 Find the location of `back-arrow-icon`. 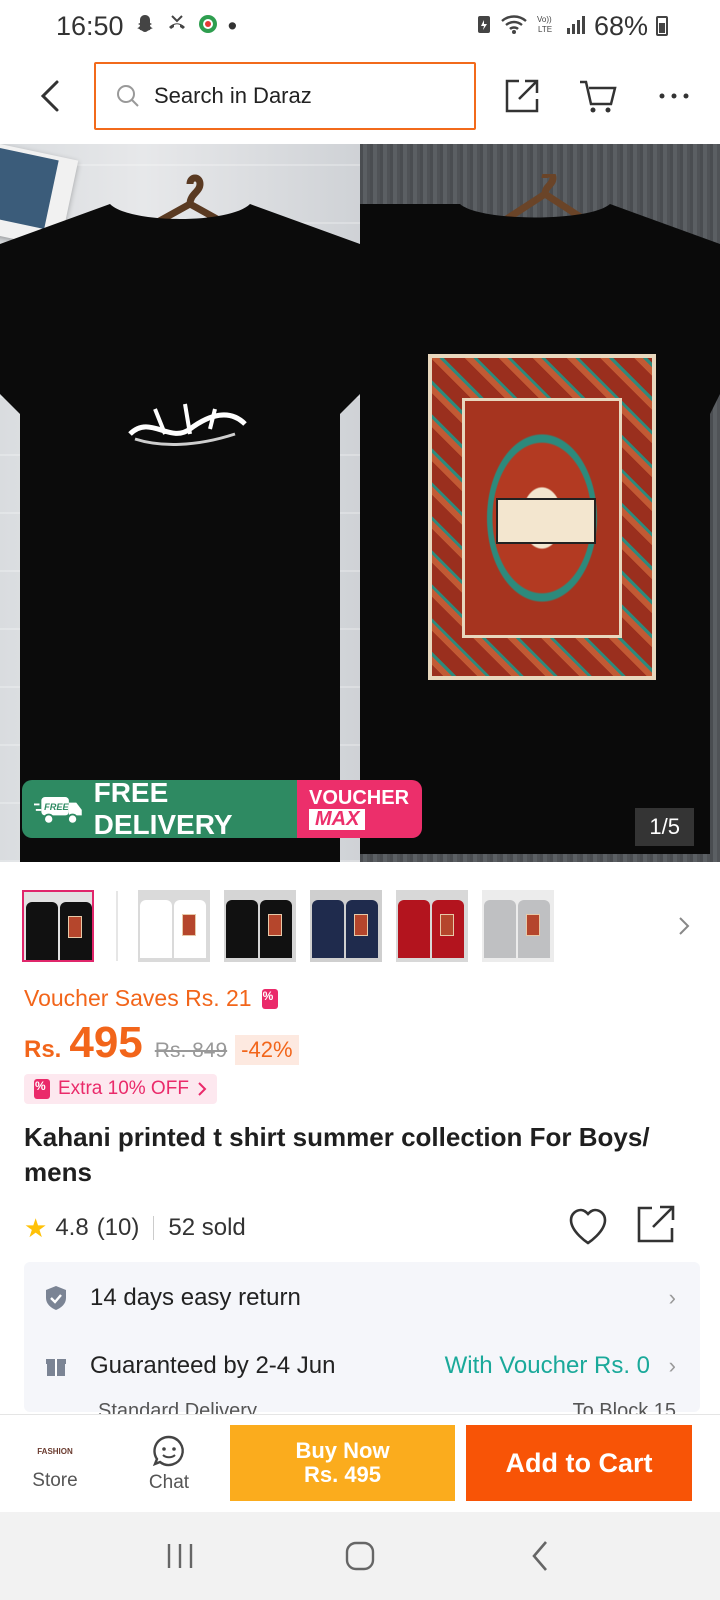

back-arrow-icon is located at coordinates (49, 96).